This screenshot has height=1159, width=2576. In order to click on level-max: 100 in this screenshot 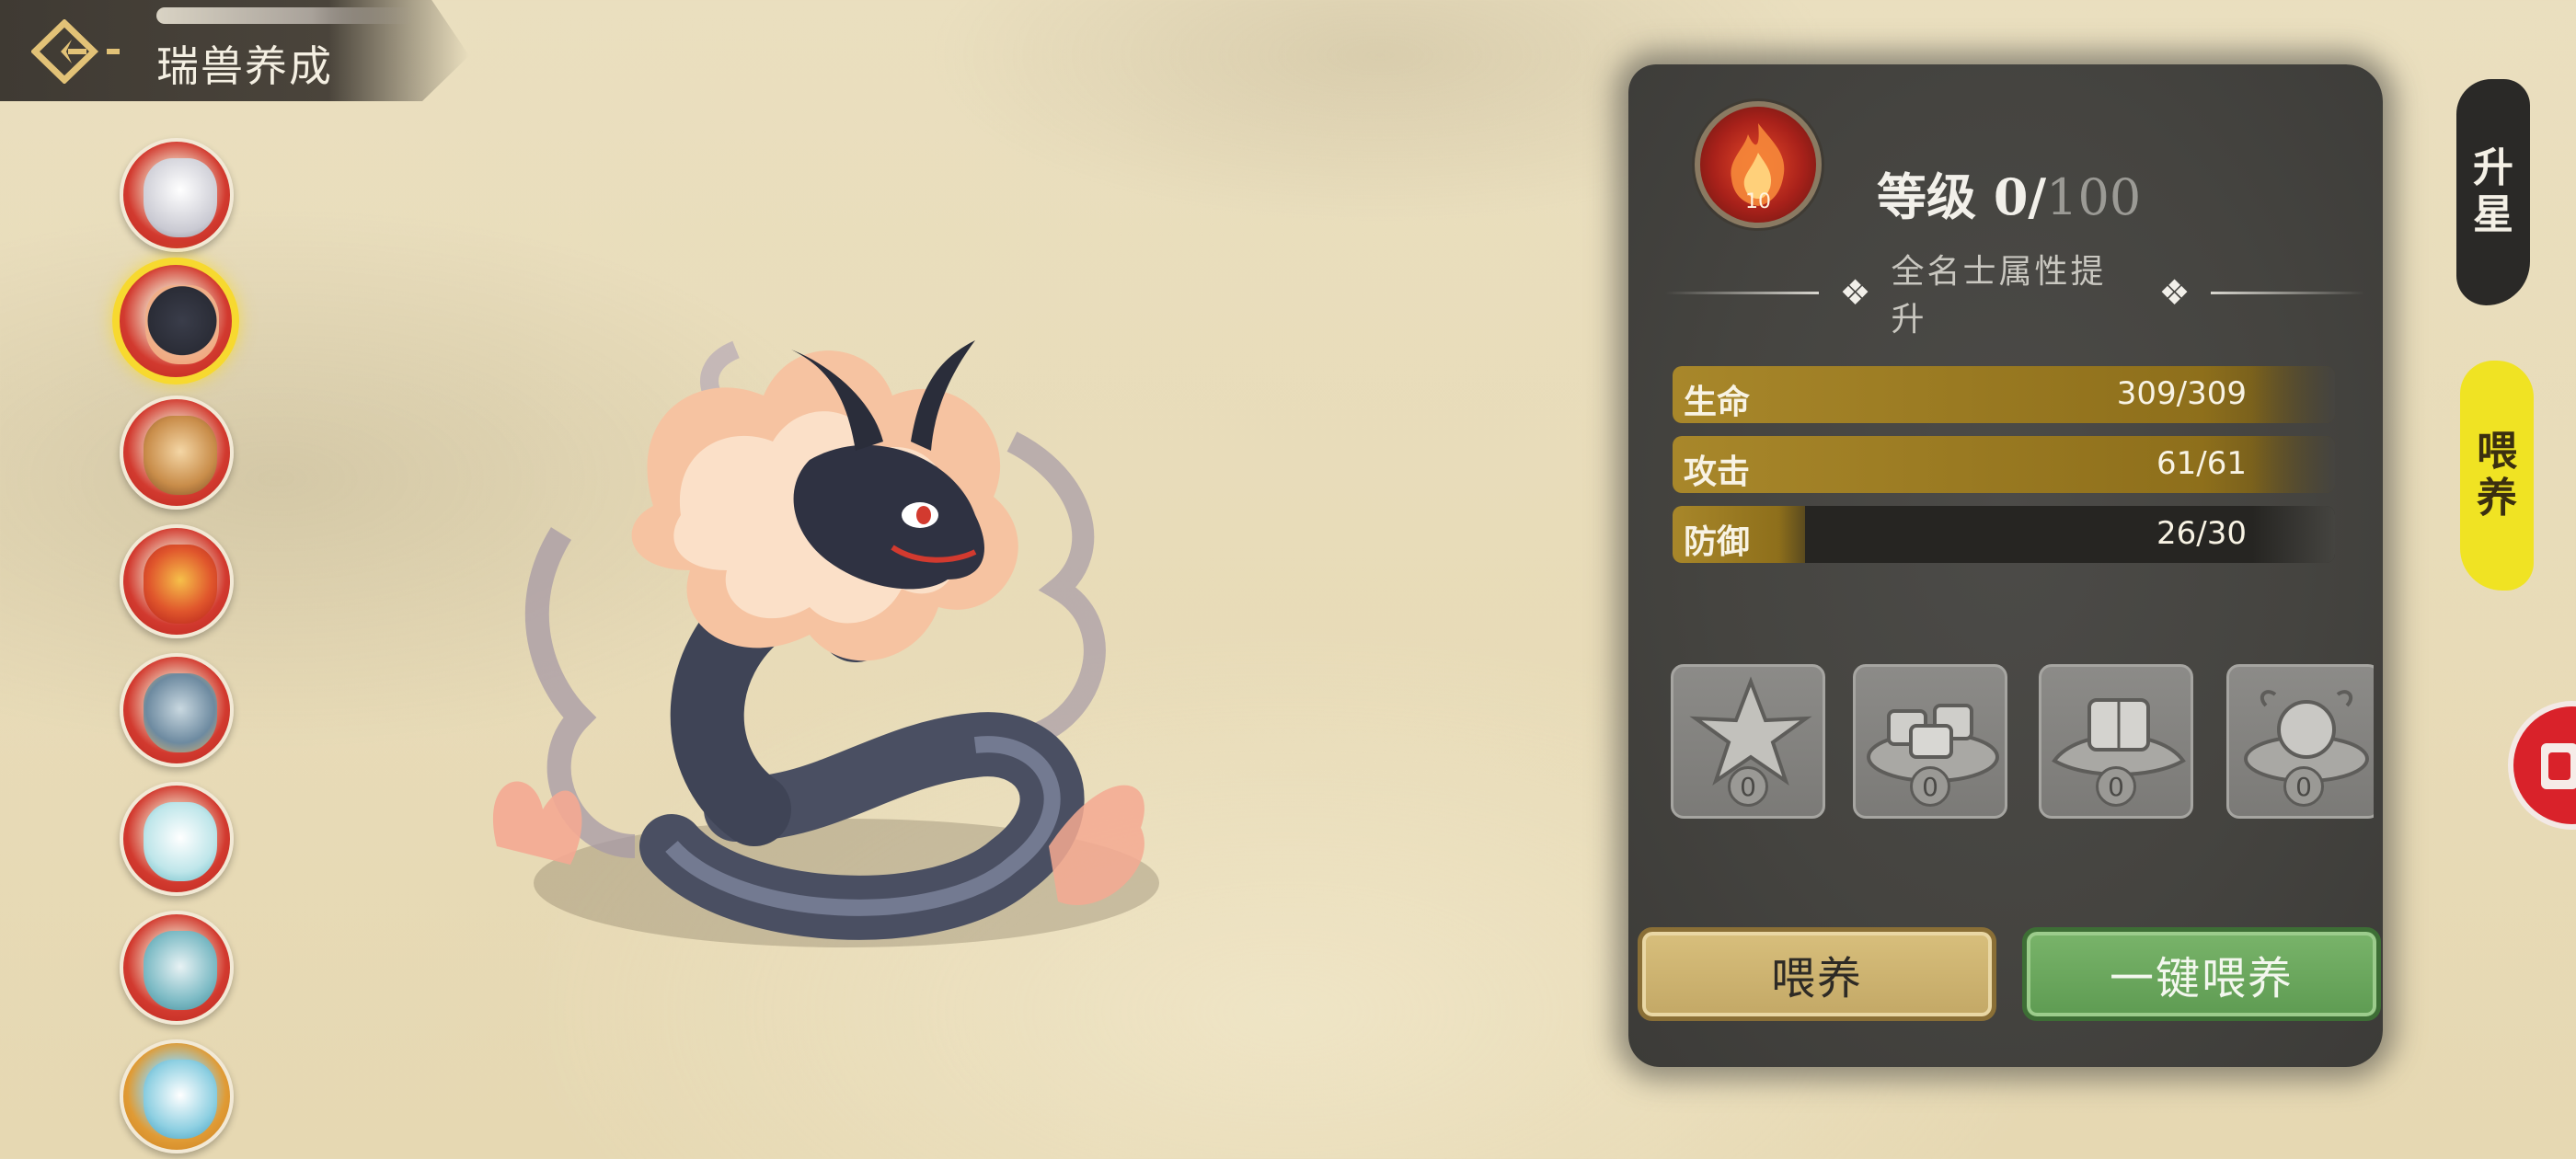, I will do `click(2094, 197)`.